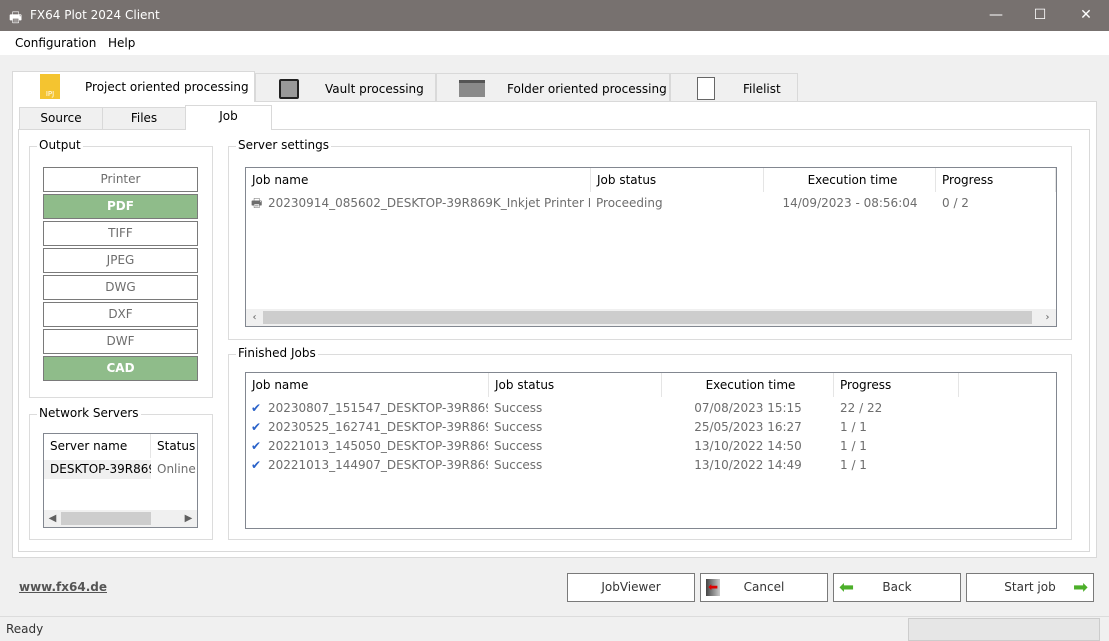  I want to click on subtab-job: Job, so click(228, 117).